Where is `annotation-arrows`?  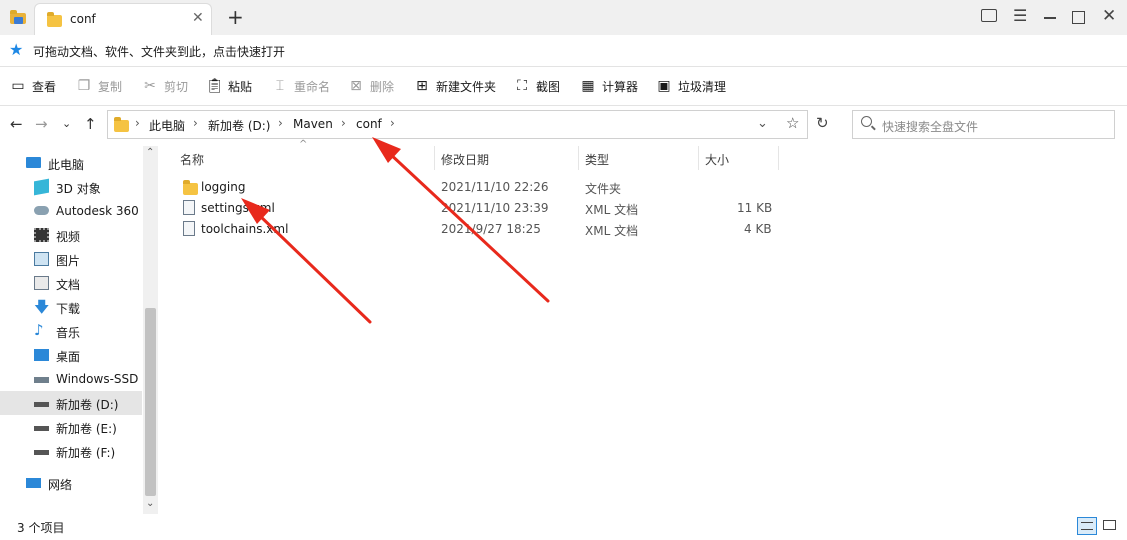 annotation-arrows is located at coordinates (395, 230).